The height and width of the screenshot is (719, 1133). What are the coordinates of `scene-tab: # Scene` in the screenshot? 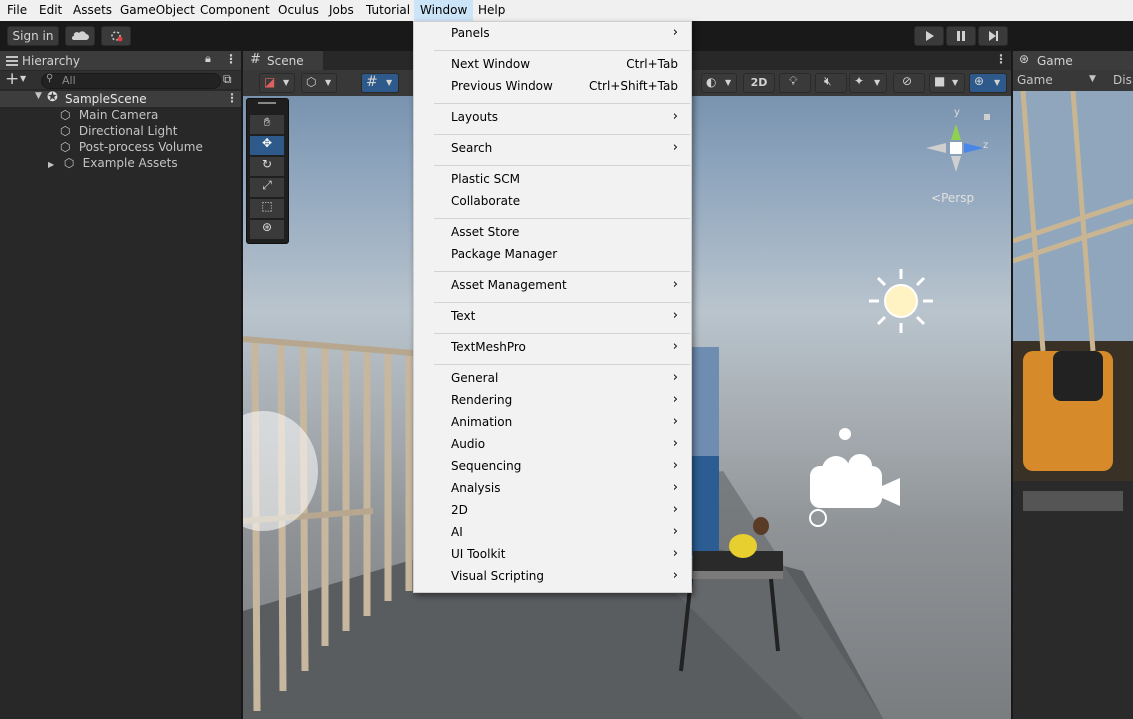 It's located at (283, 60).